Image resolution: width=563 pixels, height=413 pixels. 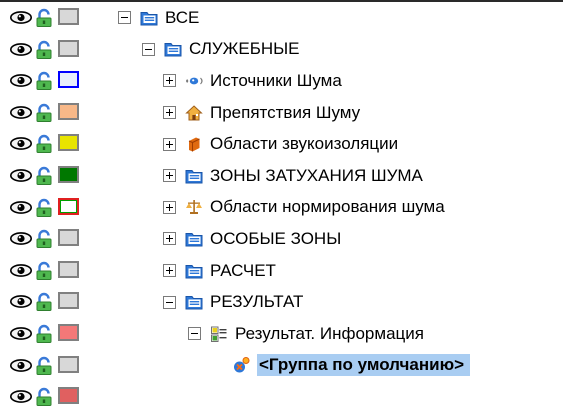 I want to click on tree-row-6: Области нормирования шума, so click(x=281, y=208).